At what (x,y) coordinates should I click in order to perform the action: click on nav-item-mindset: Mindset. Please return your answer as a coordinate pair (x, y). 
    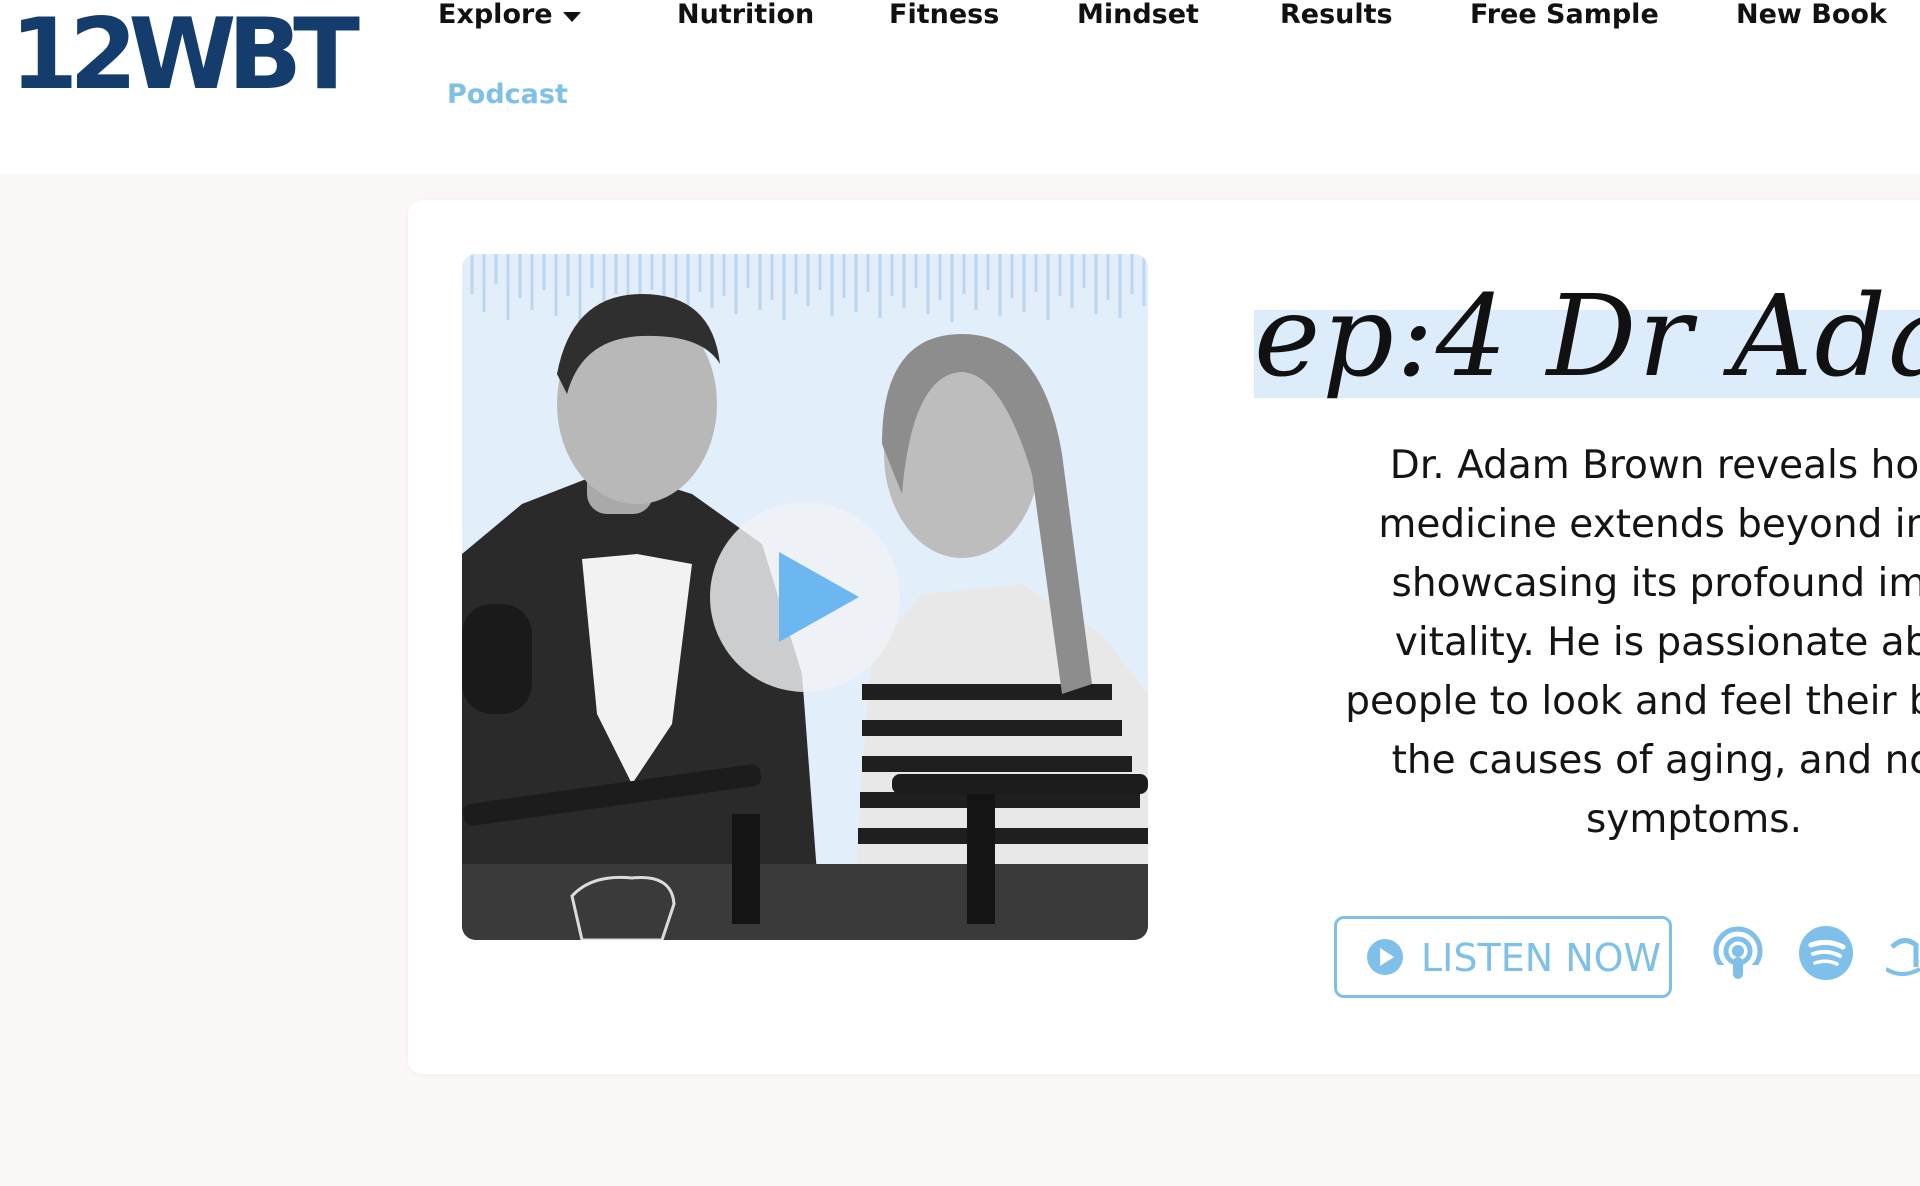
    Looking at the image, I should click on (1138, 16).